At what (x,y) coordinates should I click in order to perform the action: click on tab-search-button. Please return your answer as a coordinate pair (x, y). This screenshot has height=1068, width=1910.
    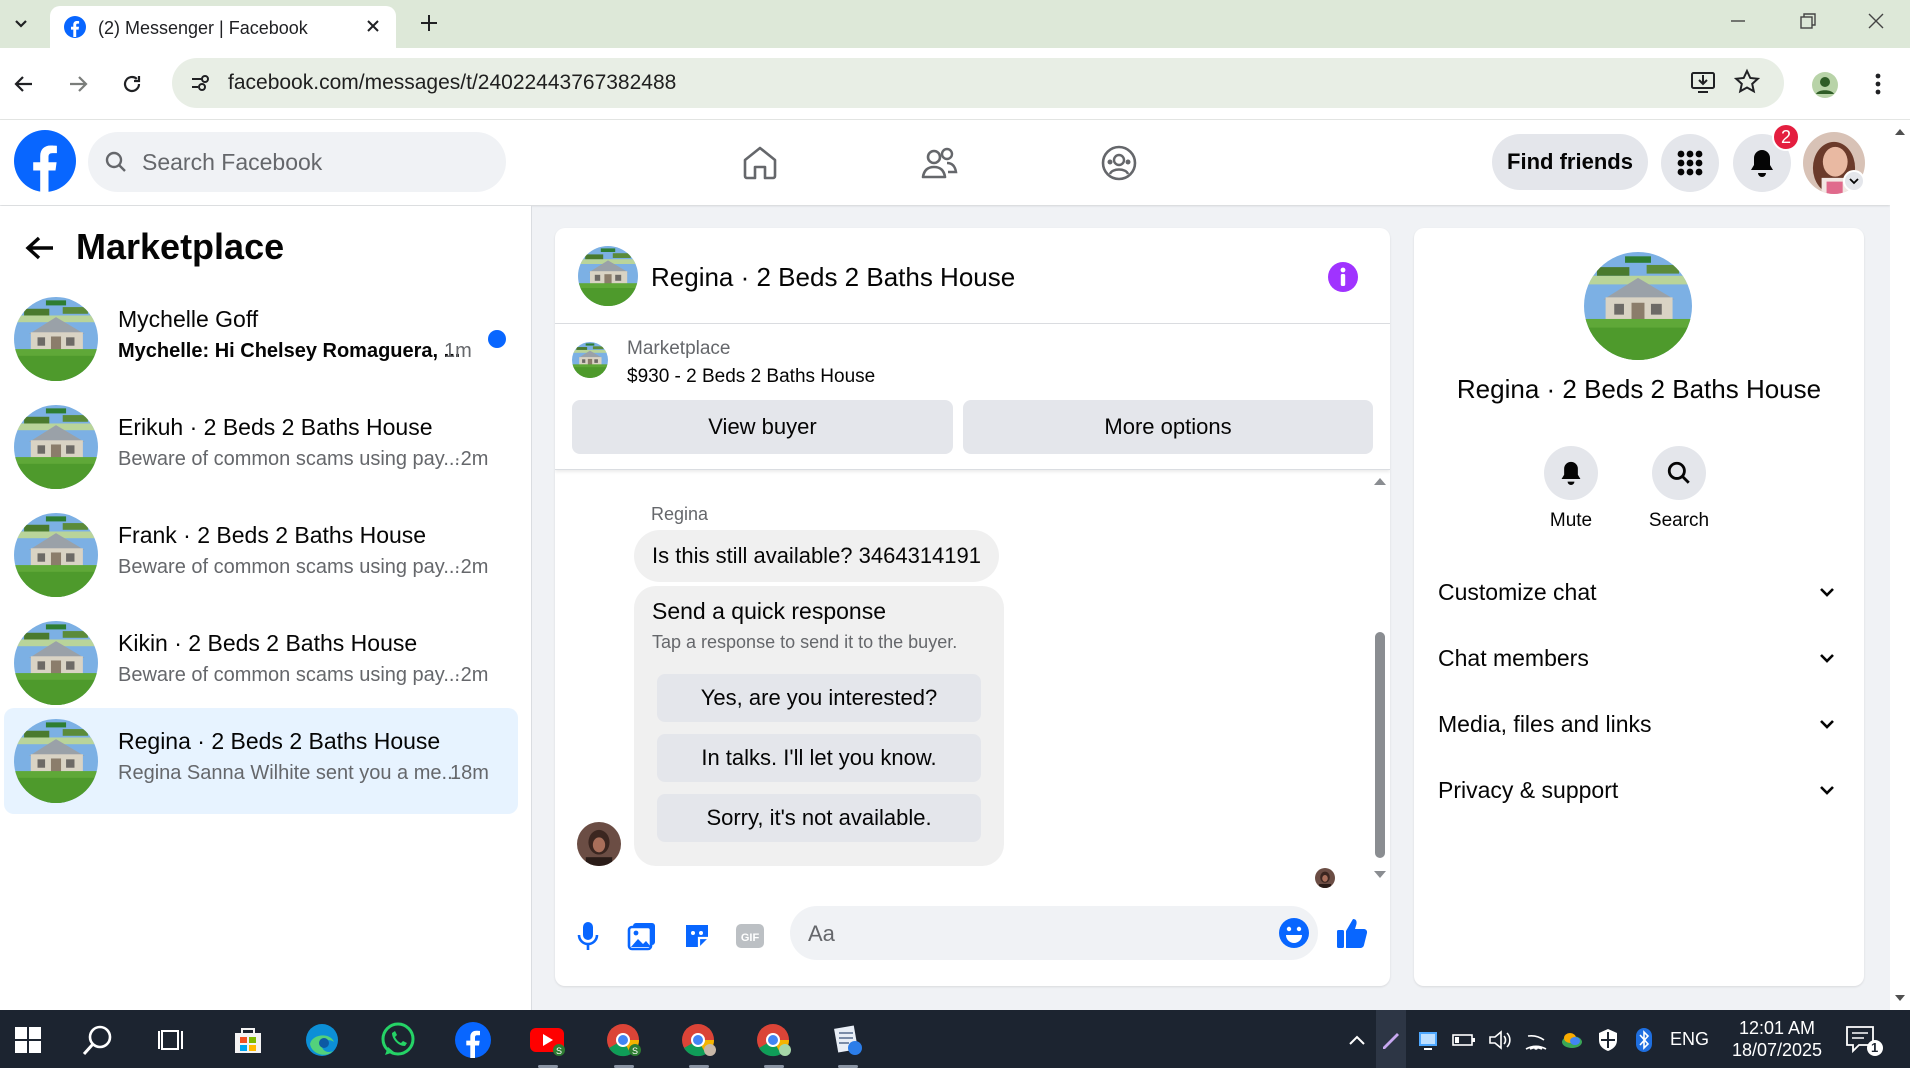
    Looking at the image, I should click on (21, 23).